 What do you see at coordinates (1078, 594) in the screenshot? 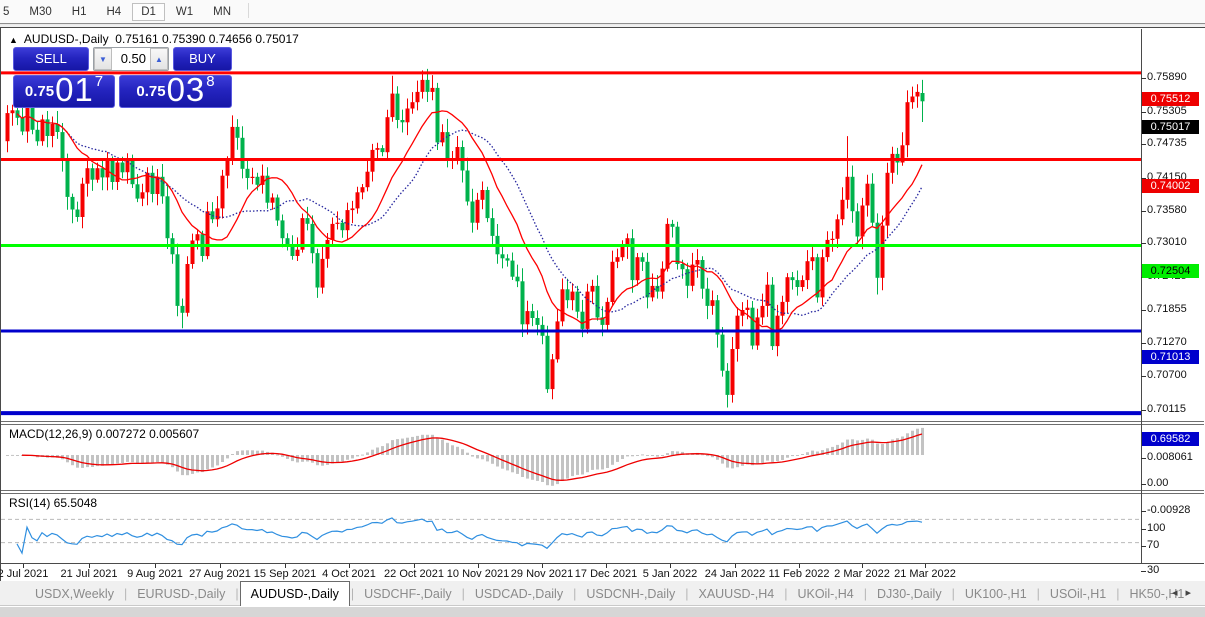
I see `chart-tab-usoil-h1: USOil-,H1` at bounding box center [1078, 594].